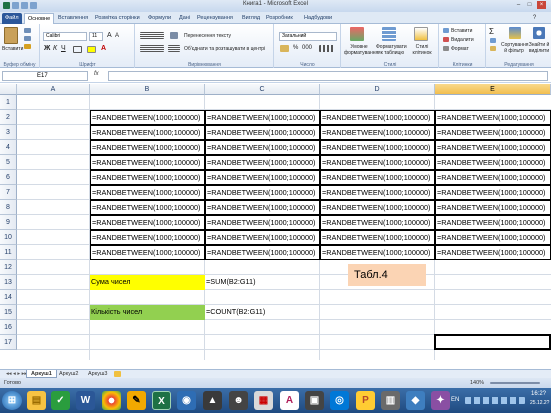 The height and width of the screenshot is (413, 551). Describe the element at coordinates (147, 252) in the screenshot. I see `cell-b11: =RANDBETWEEN(1000;100000)` at that location.